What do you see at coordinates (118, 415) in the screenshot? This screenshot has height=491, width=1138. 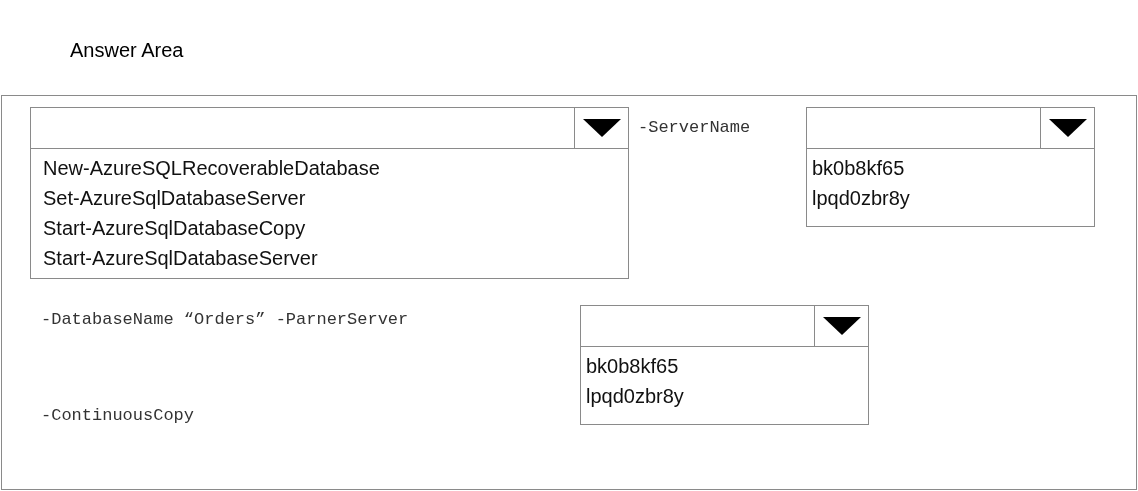 I see `parameter-label: -ContinuousCopy` at bounding box center [118, 415].